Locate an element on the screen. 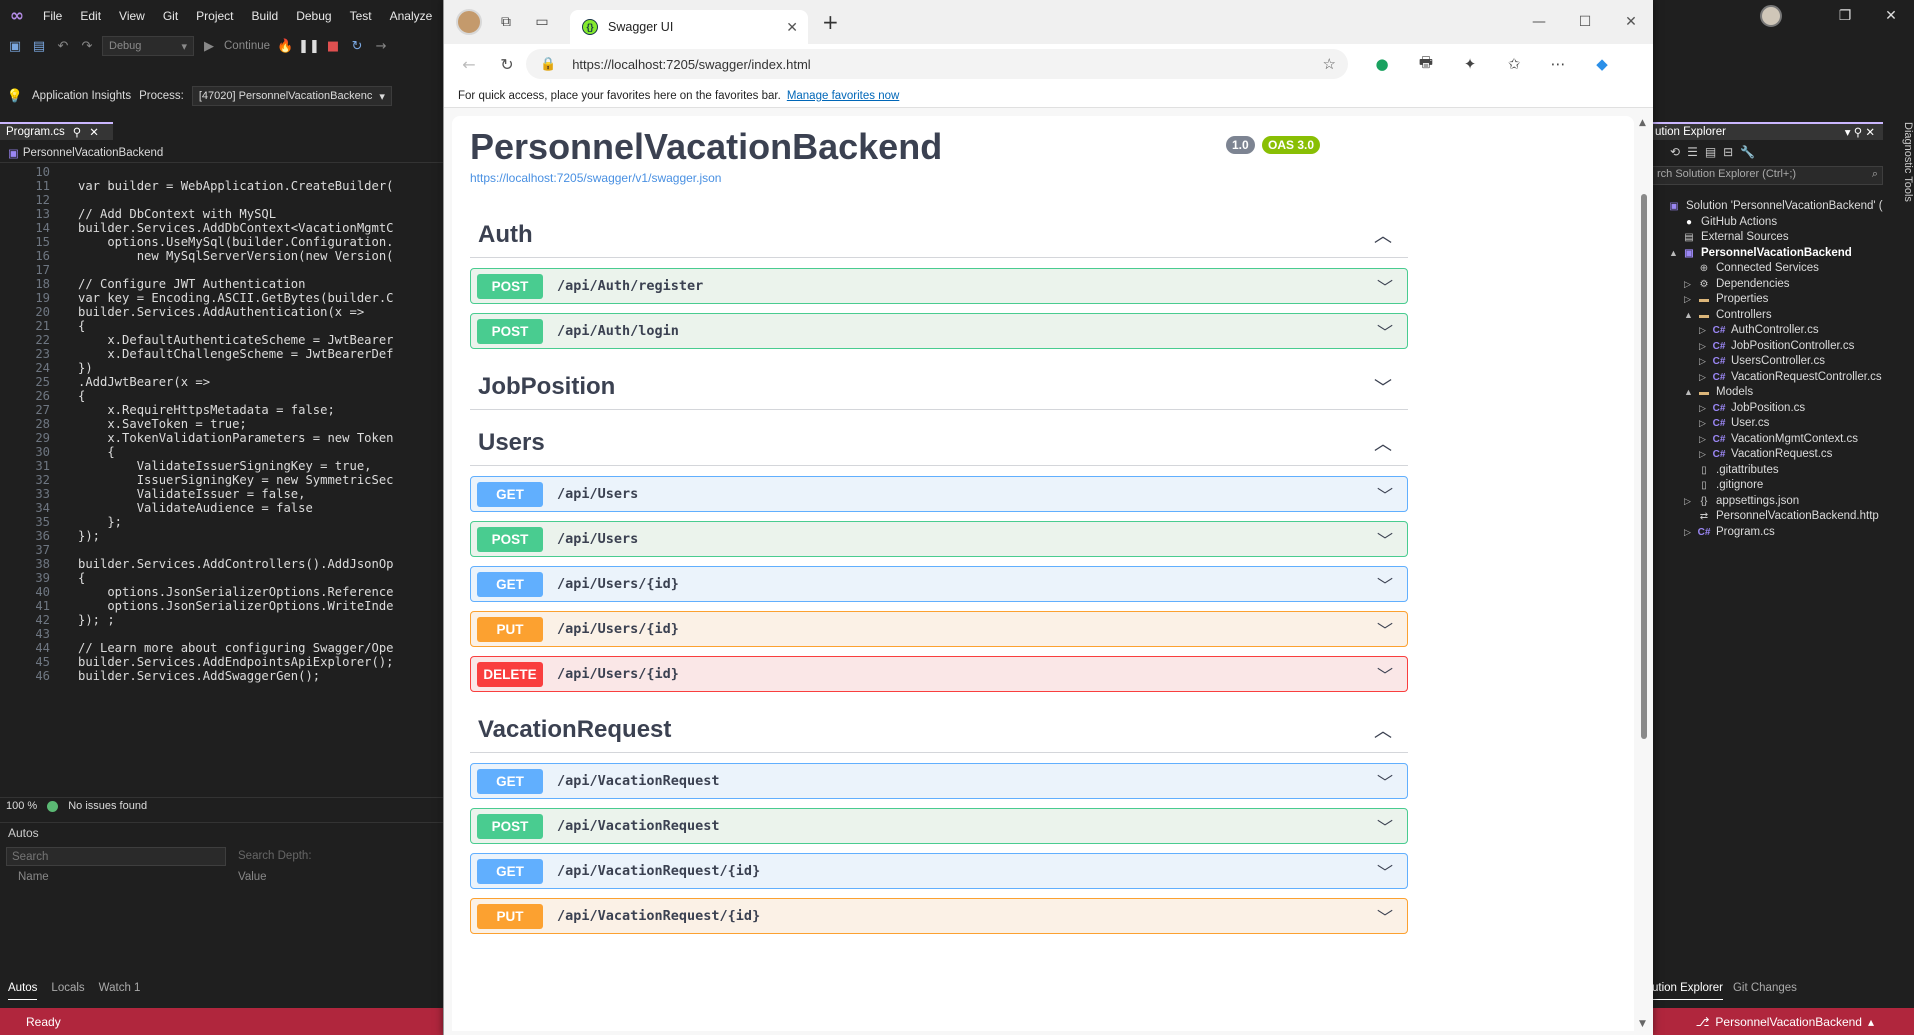 Image resolution: width=1914 pixels, height=1035 pixels. solution-explorer-search: rch Solution Explorer (Ctrl+;) ⌕ is located at coordinates (1767, 175).